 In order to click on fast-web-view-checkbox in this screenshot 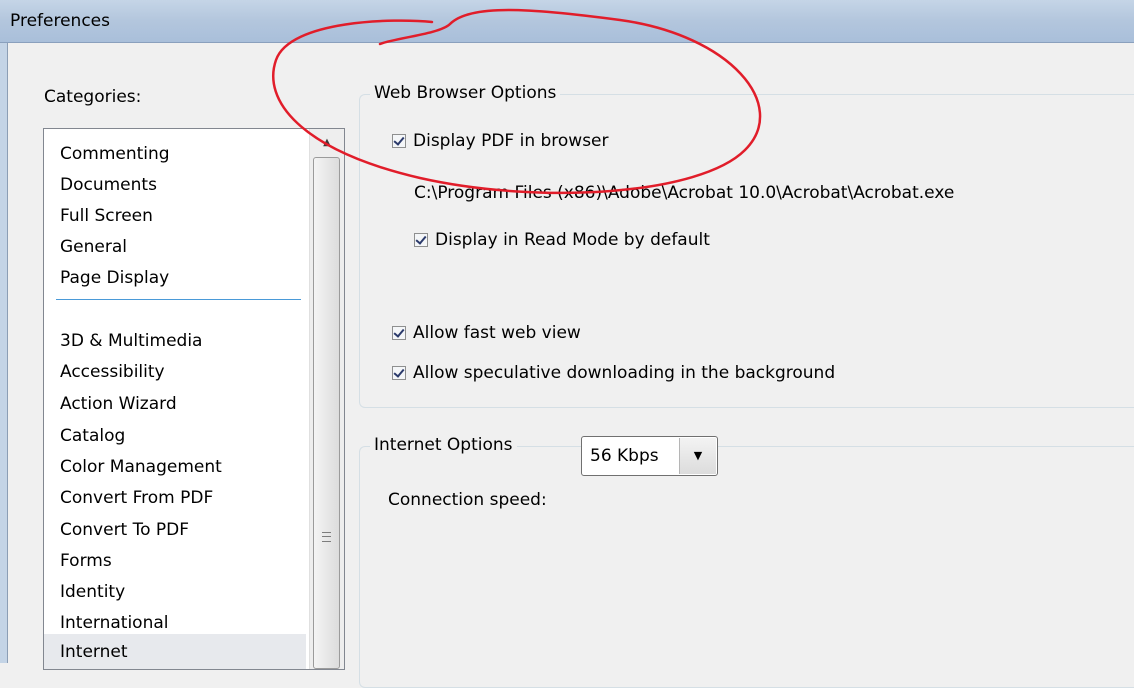, I will do `click(399, 333)`.